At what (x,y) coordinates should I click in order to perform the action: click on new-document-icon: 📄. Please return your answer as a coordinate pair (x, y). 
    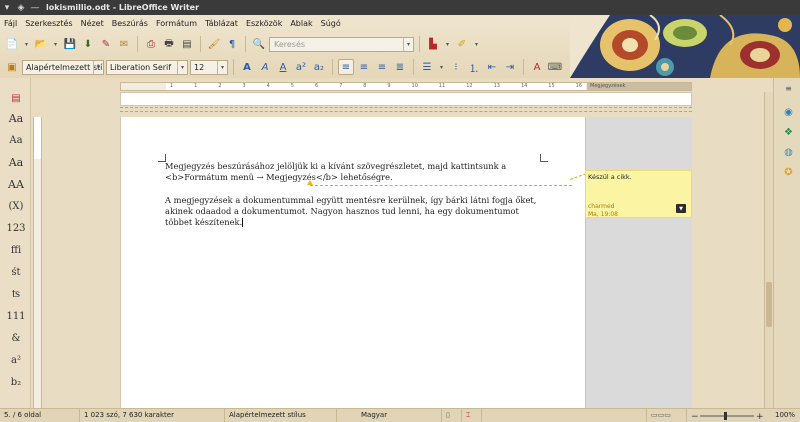
    Looking at the image, I should click on (12, 44).